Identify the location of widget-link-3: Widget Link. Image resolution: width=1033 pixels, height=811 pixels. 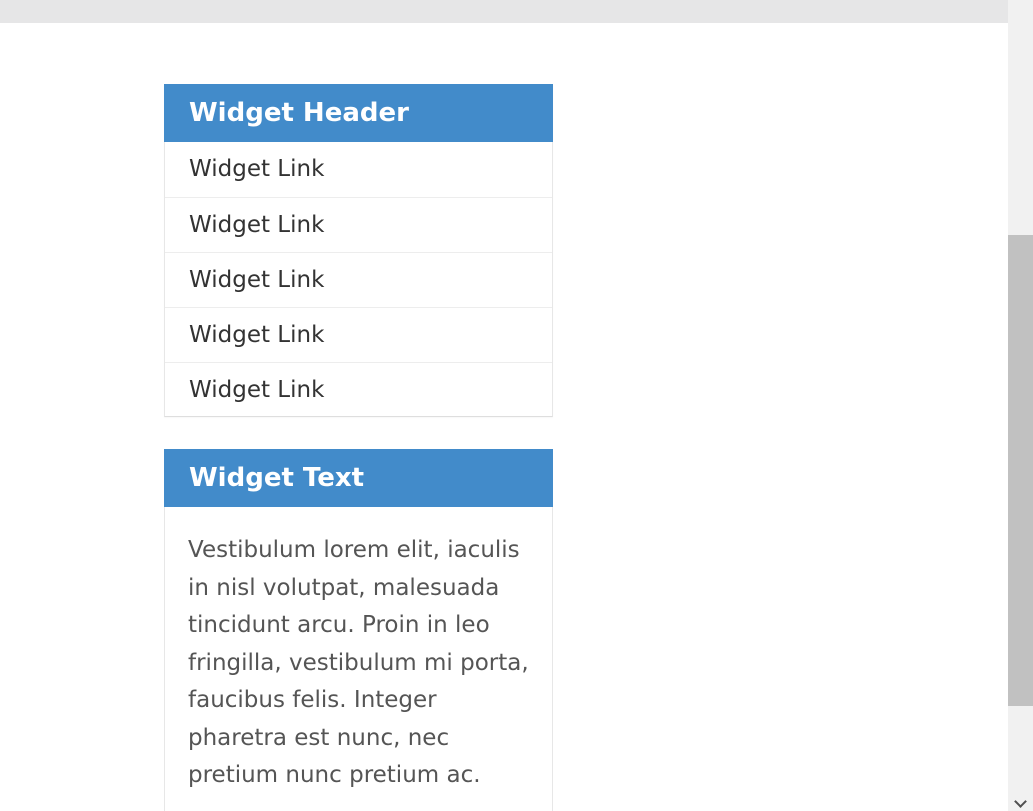
(358, 279).